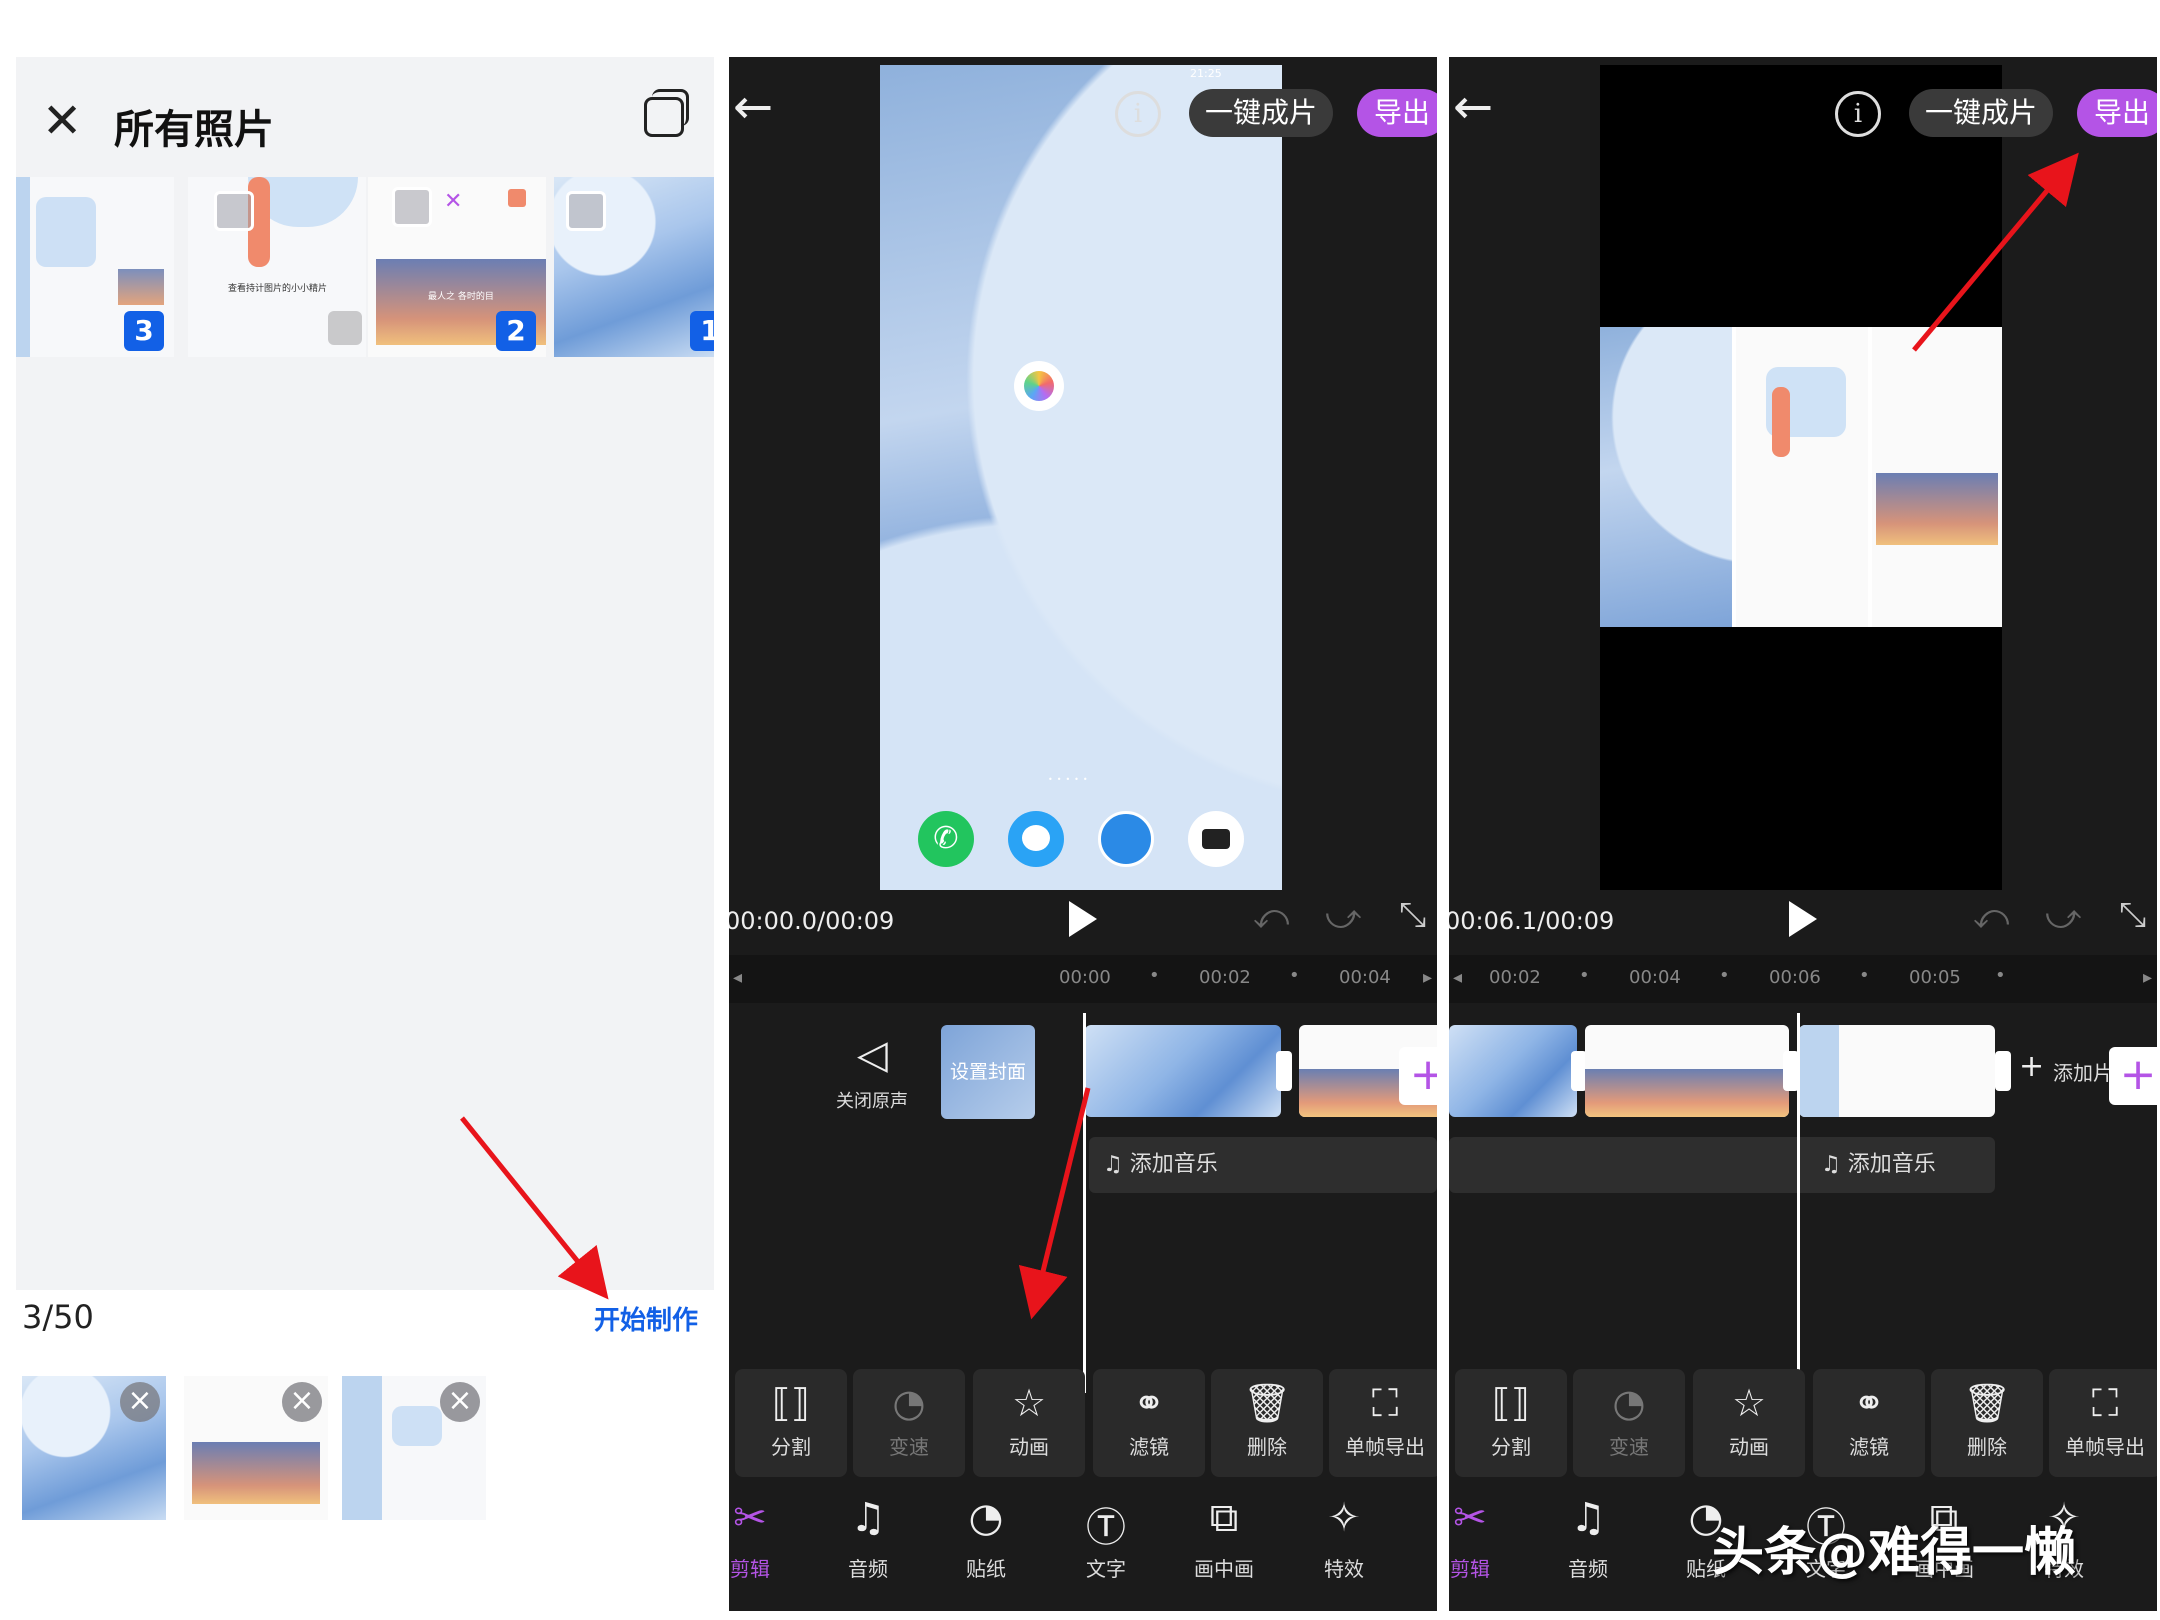 This screenshot has width=2160, height=1620. Describe the element at coordinates (1995, 252) in the screenshot. I see `arrow-to-export` at that location.